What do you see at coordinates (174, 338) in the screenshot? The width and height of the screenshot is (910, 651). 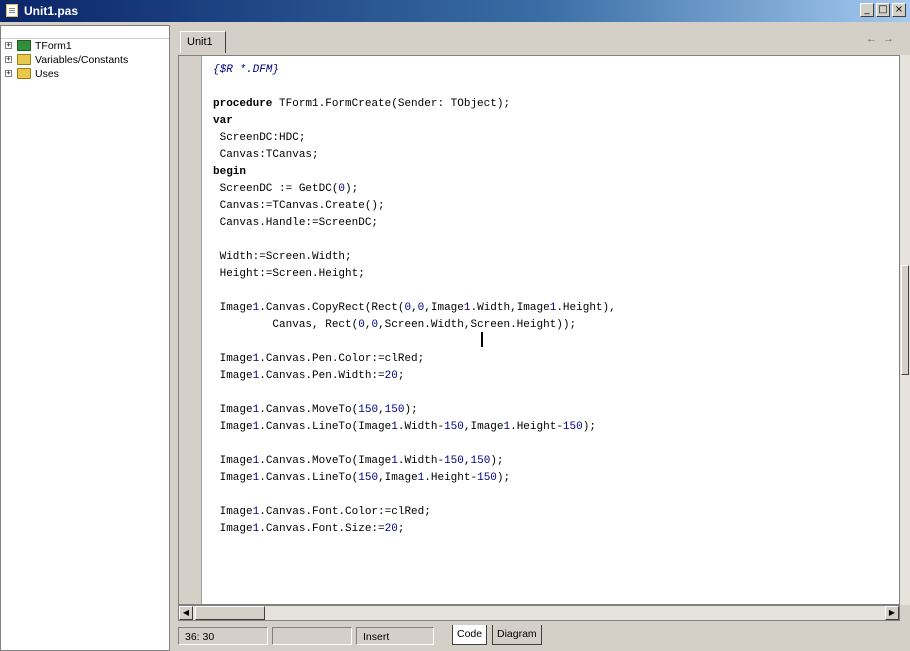 I see `pane-splitter` at bounding box center [174, 338].